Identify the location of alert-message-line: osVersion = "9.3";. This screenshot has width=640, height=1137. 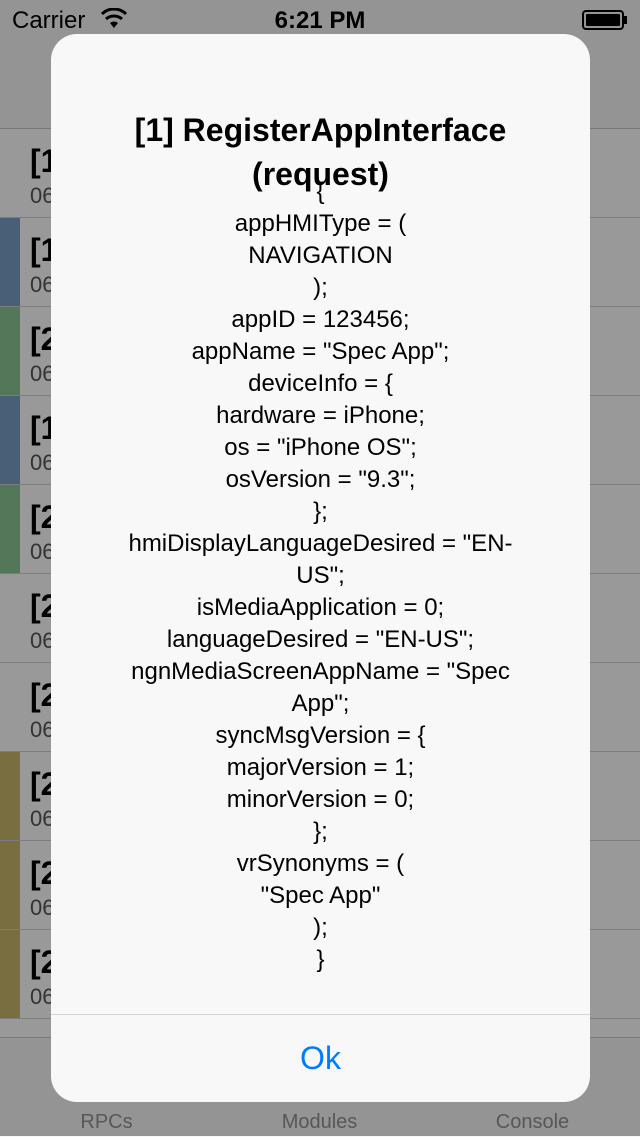
(320, 479).